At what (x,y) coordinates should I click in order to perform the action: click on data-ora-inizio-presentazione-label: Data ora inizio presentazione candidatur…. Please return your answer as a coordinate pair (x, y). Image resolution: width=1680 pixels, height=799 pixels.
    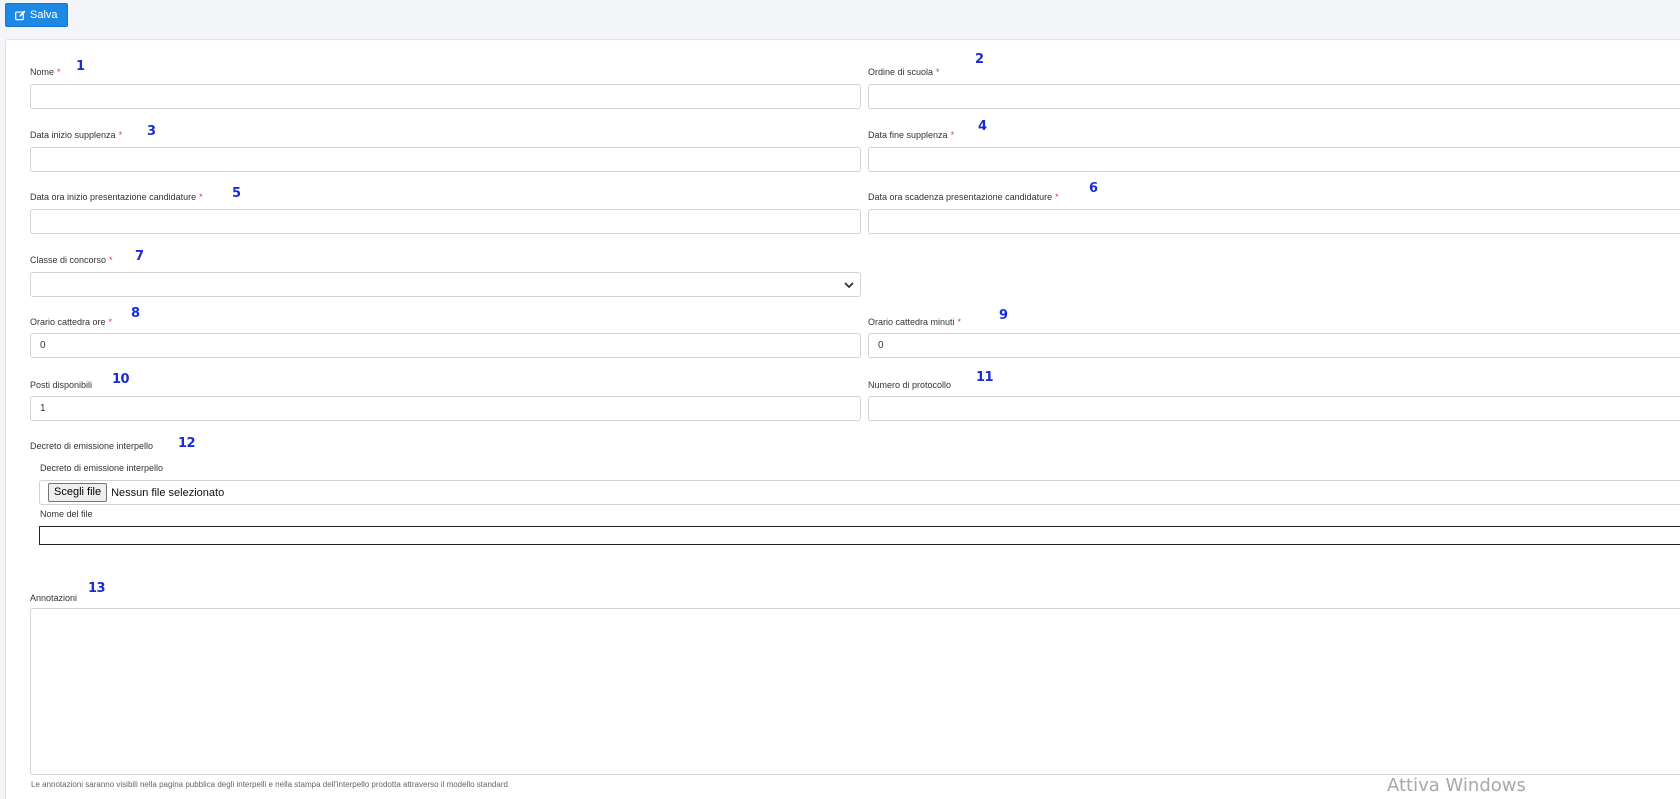
    Looking at the image, I should click on (116, 197).